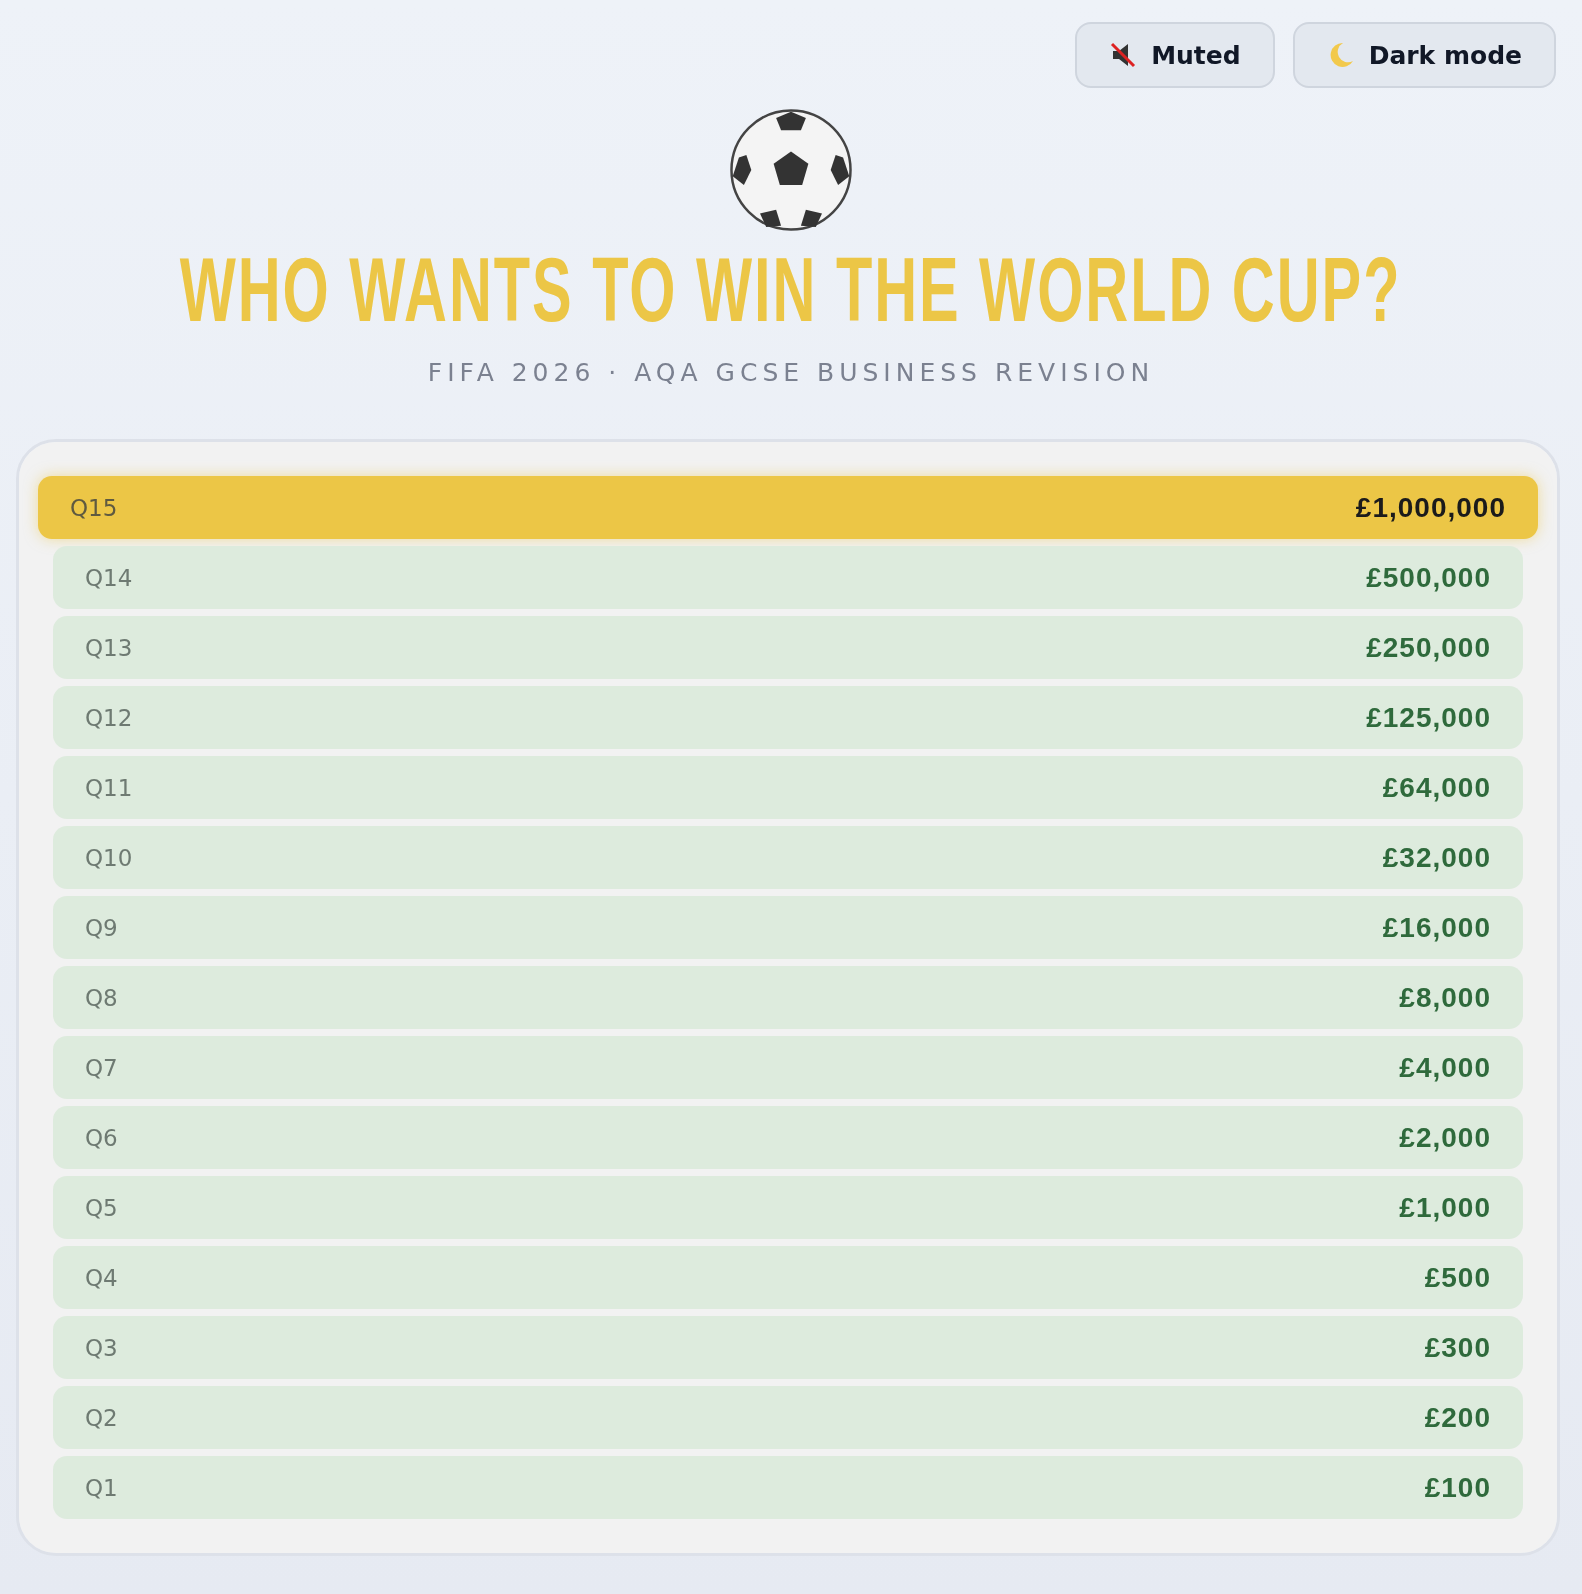 This screenshot has height=1594, width=1582. Describe the element at coordinates (1428, 647) in the screenshot. I see `prize-amount: £250,000` at that location.